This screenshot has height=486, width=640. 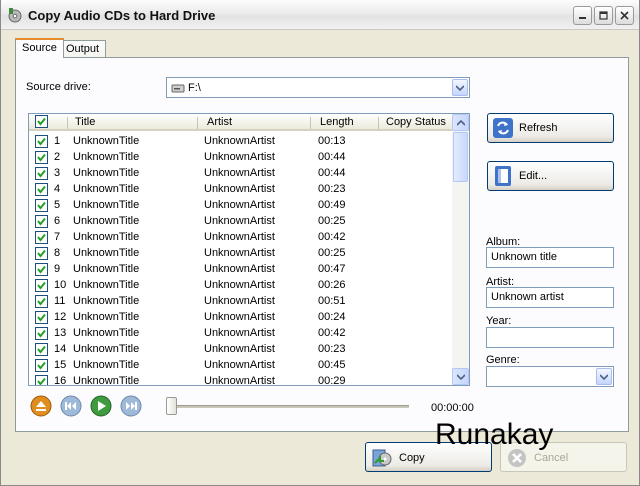 What do you see at coordinates (332, 285) in the screenshot?
I see `track-length: 00:26` at bounding box center [332, 285].